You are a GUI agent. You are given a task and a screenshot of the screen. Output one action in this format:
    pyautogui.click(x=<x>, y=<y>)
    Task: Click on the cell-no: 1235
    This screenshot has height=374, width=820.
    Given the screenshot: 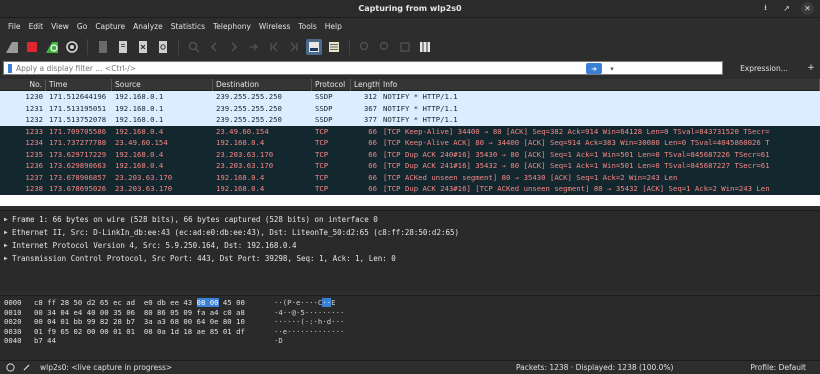 What is the action you would take?
    pyautogui.click(x=34, y=154)
    